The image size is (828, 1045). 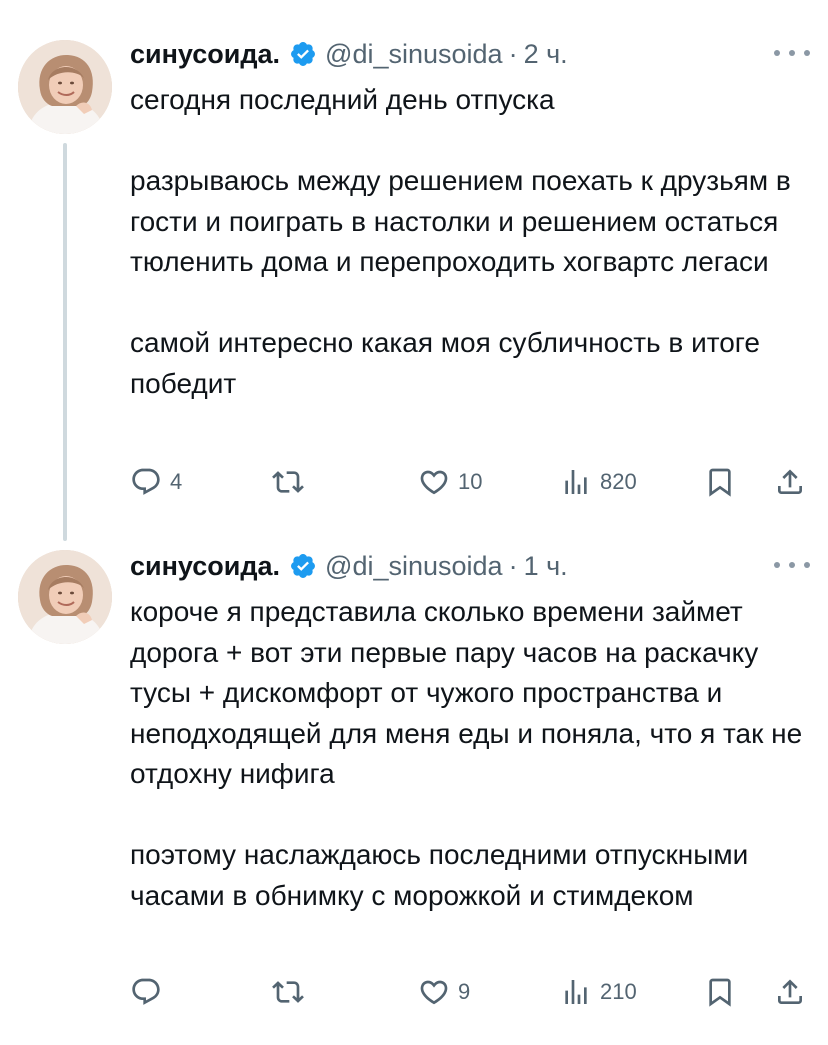 What do you see at coordinates (546, 566) in the screenshot?
I see `timestamp: 1 ч.` at bounding box center [546, 566].